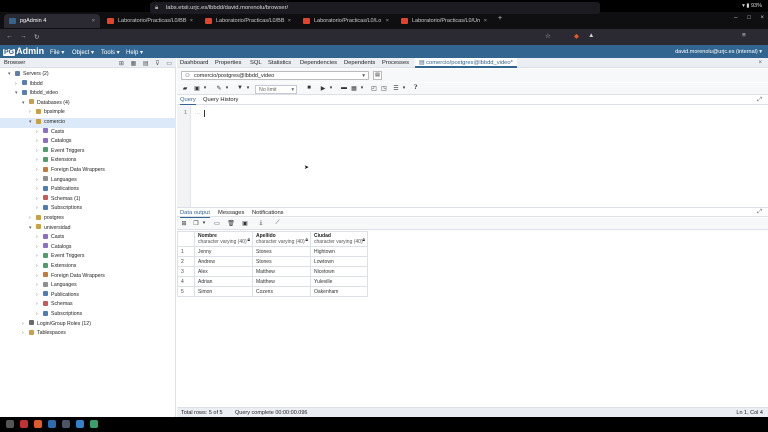 The height and width of the screenshot is (432, 768). Describe the element at coordinates (56, 181) in the screenshot. I see `tree-node: › Languages` at that location.